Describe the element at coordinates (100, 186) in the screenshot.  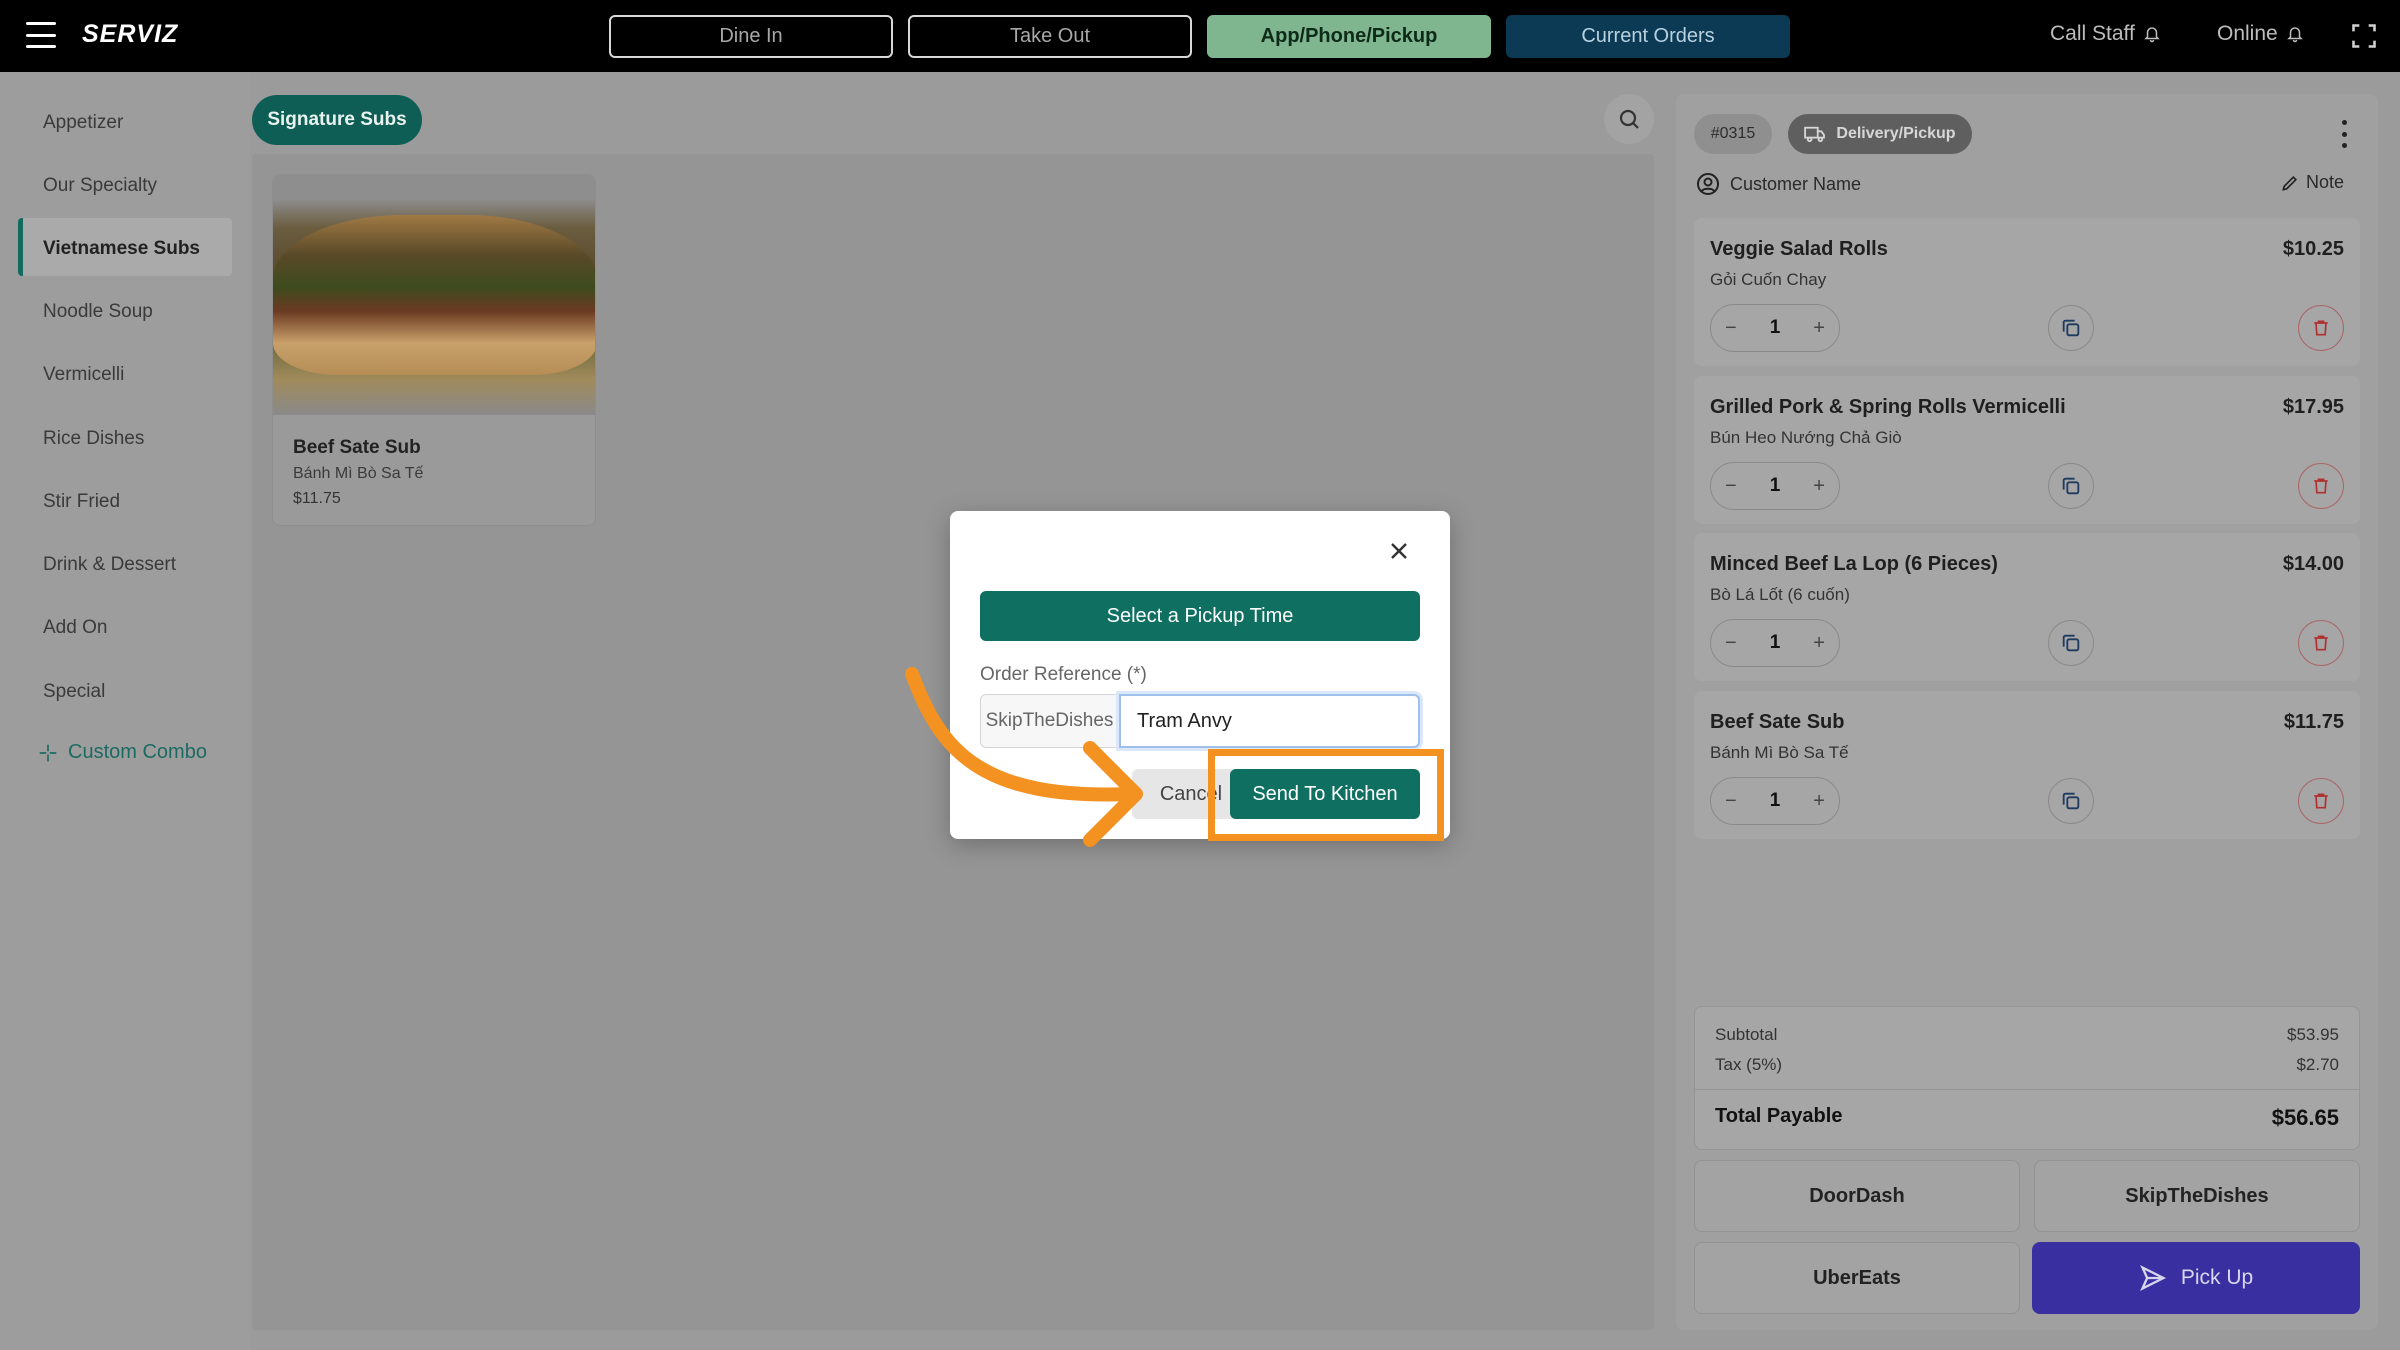
I see `sidebar-item-our-specialty: Our Specialty` at that location.